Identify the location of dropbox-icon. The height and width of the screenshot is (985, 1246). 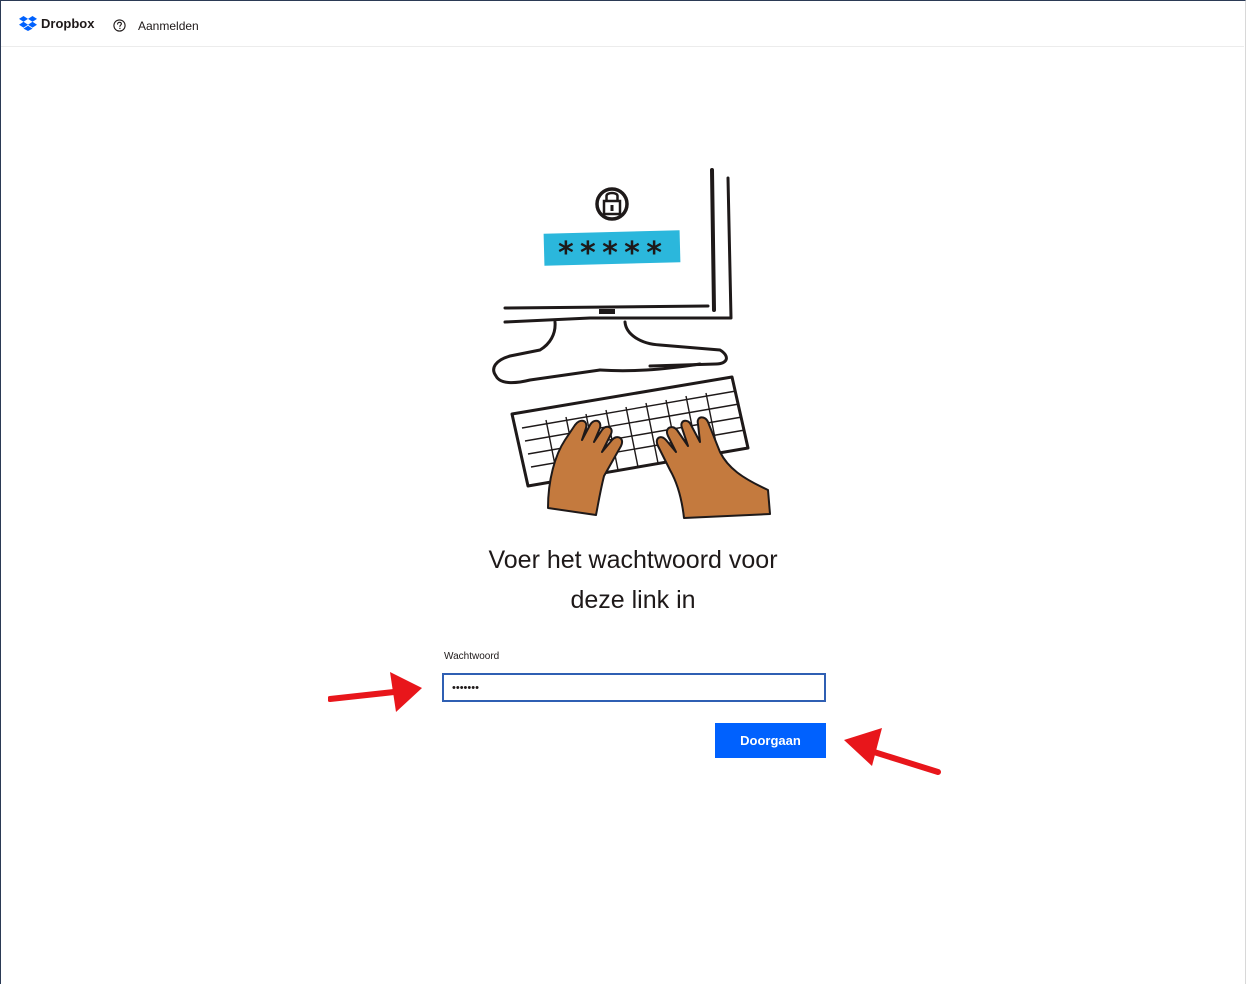
(28, 23).